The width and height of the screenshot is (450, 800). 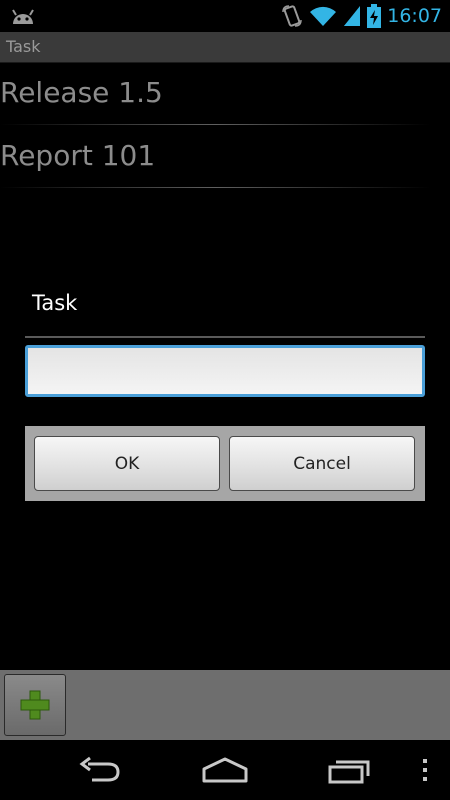 I want to click on page-title: Task, so click(x=23, y=46).